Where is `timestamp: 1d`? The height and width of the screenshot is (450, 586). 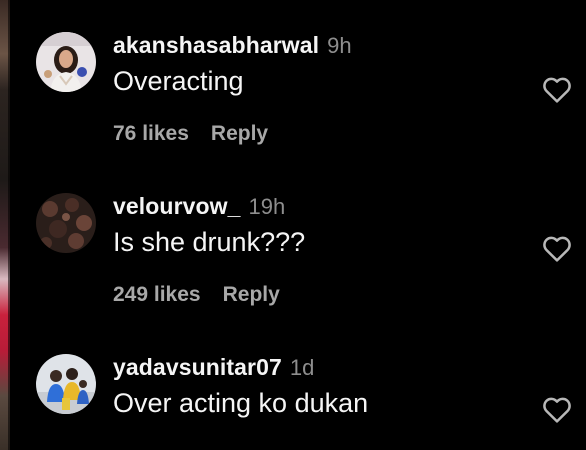
timestamp: 1d is located at coordinates (302, 367).